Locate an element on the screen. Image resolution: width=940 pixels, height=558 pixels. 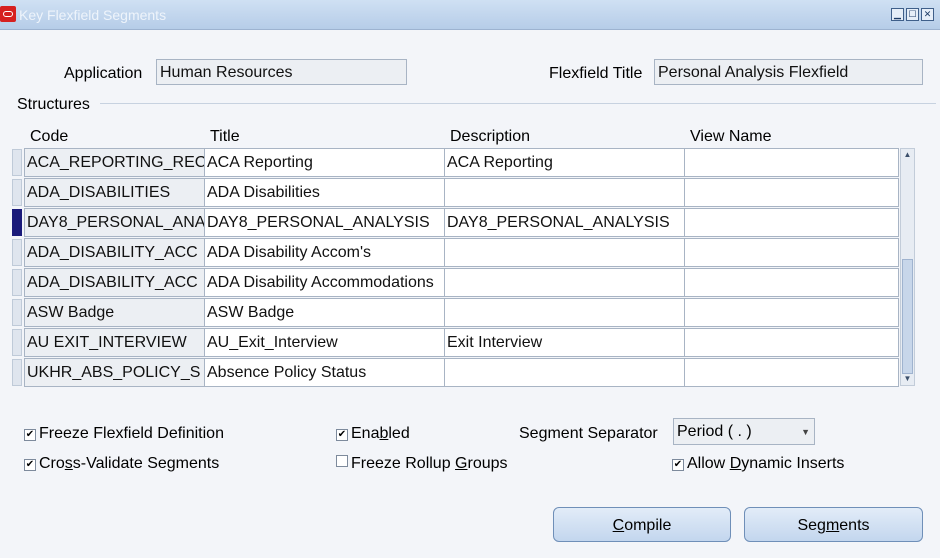
title-cell: ACA Reporting is located at coordinates (330, 162).